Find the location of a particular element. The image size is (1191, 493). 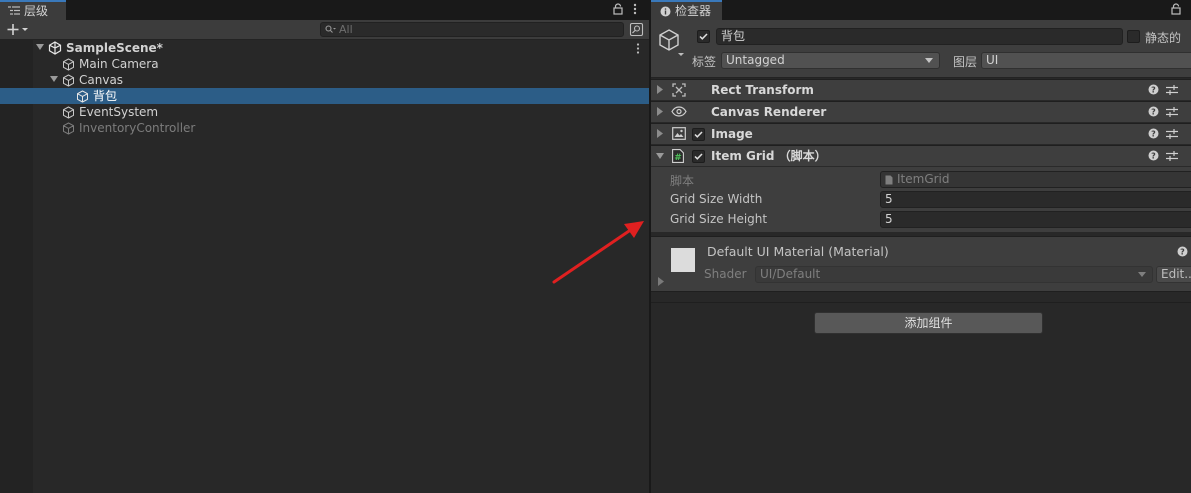

script-reference-field: ItemGrid is located at coordinates (1035, 179).